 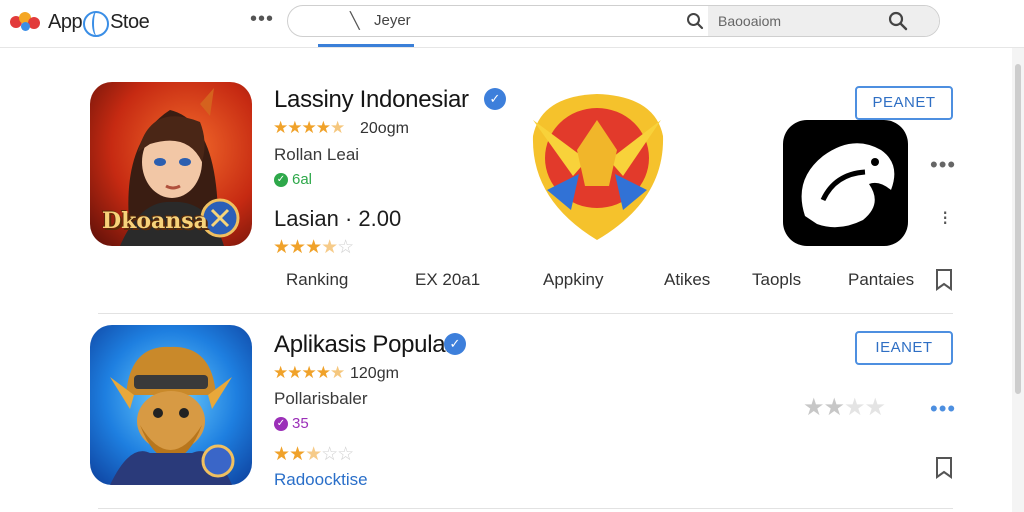 I want to click on tab-appkiny: Appkiny, so click(x=573, y=280).